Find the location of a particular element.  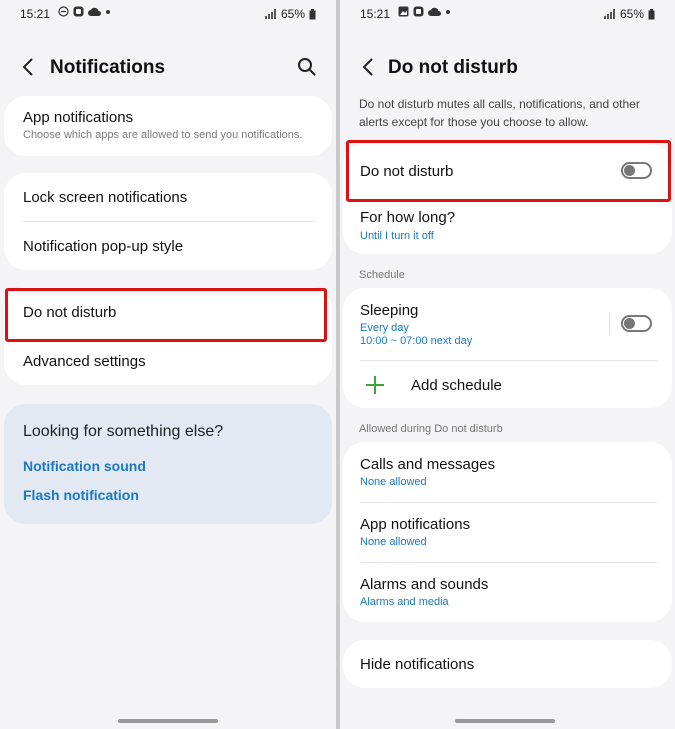

do-not-disturb-toggle-item: Do not disturb is located at coordinates (507, 171).